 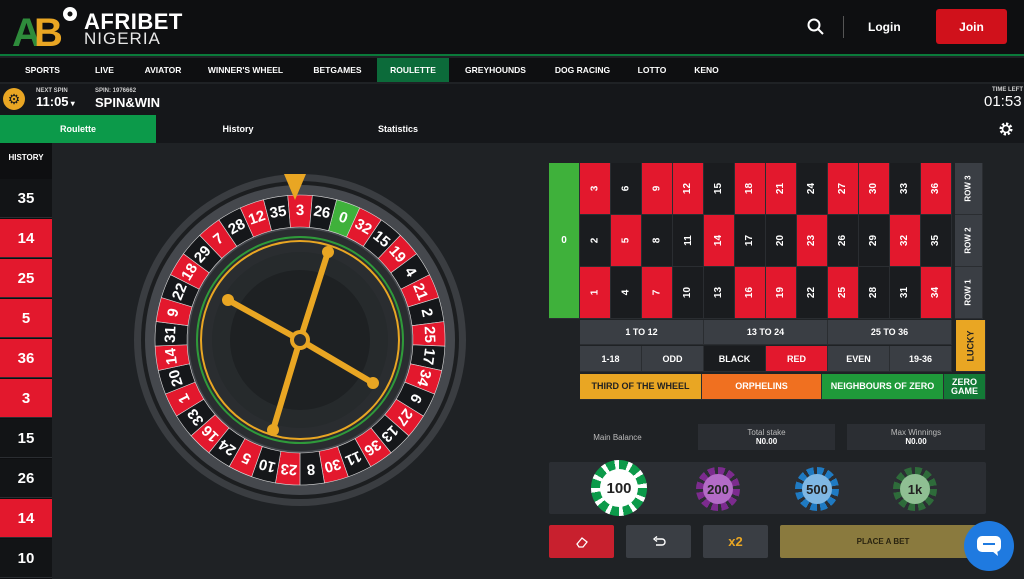 I want to click on wheel-number: 25, so click(x=430, y=334).